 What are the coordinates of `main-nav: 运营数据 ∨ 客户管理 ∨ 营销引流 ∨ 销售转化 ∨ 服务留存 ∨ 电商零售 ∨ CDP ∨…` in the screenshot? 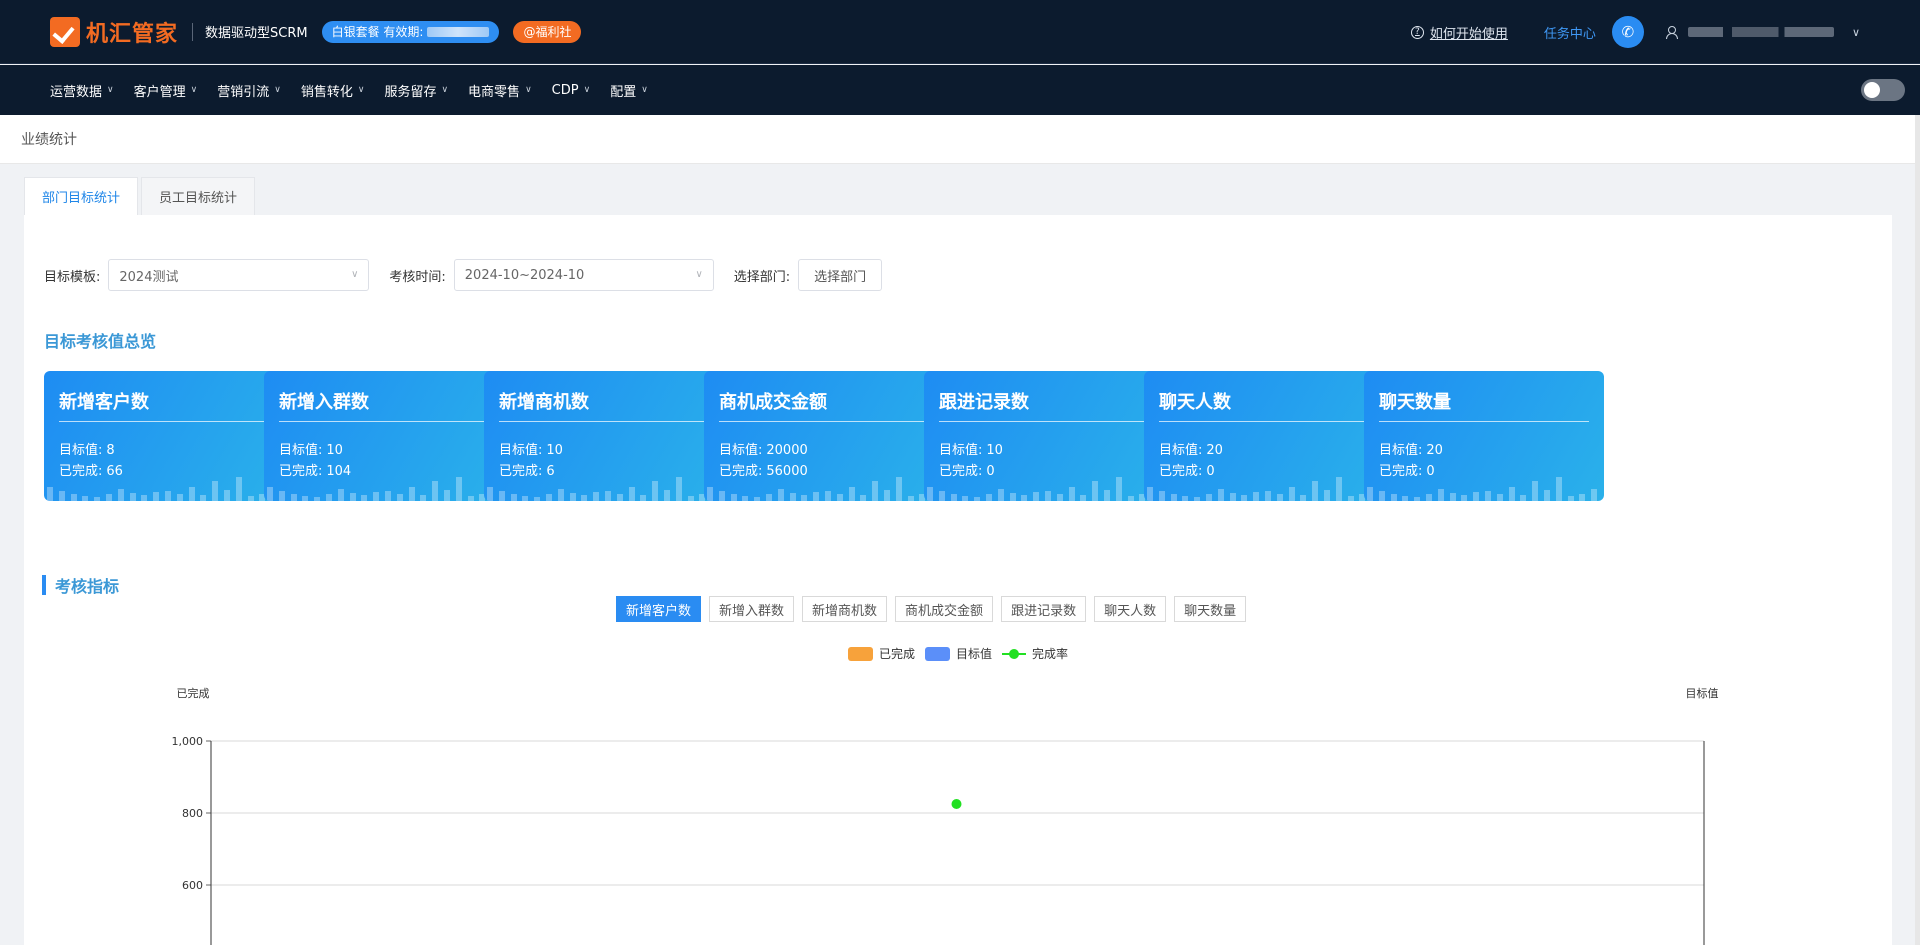 It's located at (960, 90).